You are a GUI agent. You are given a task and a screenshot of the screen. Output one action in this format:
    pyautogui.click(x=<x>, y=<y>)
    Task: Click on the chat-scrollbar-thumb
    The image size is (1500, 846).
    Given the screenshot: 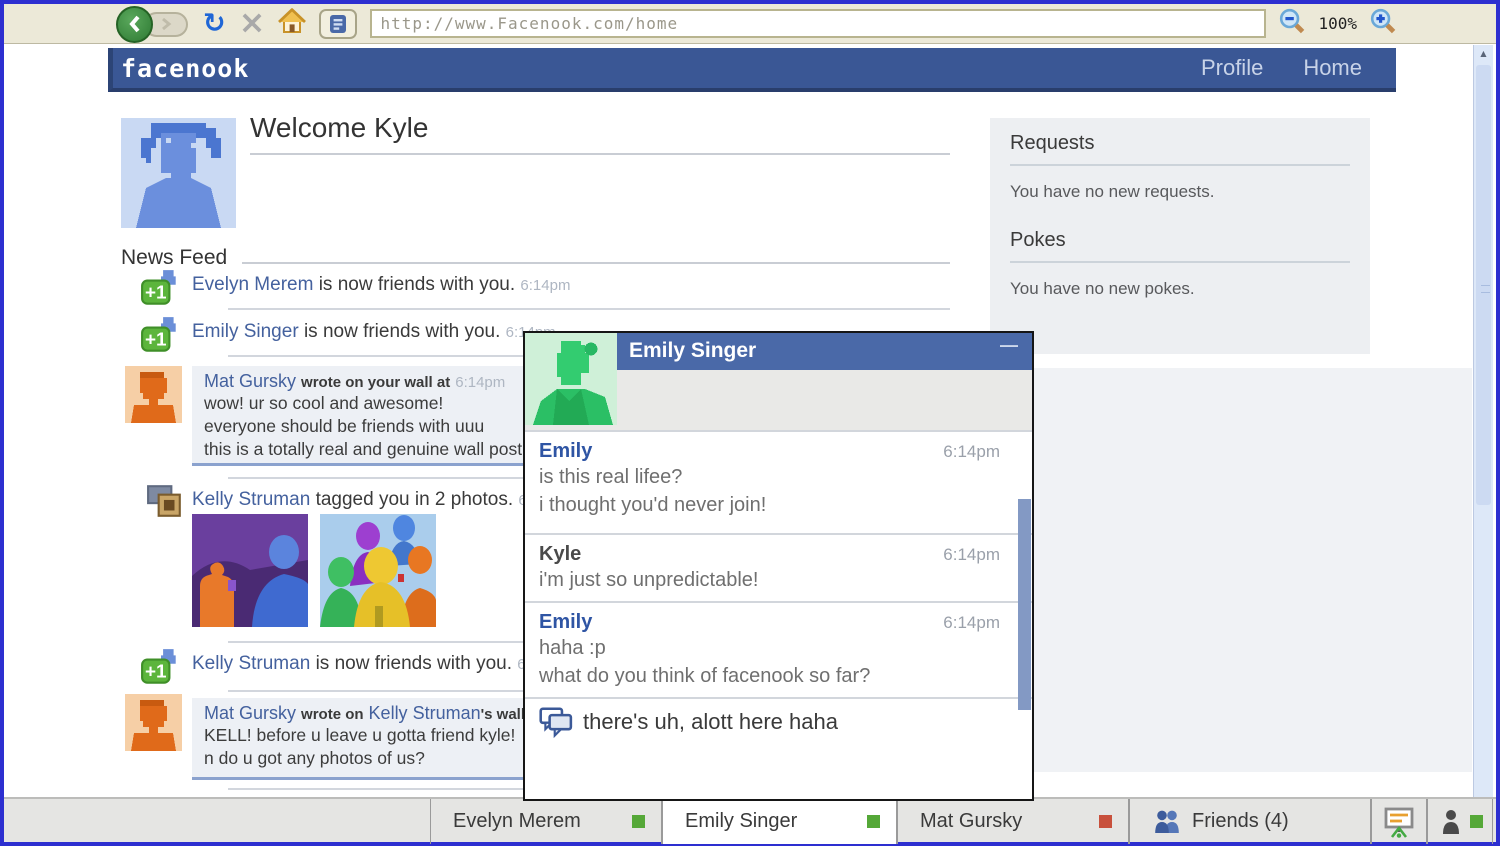 What is the action you would take?
    pyautogui.click(x=1024, y=604)
    